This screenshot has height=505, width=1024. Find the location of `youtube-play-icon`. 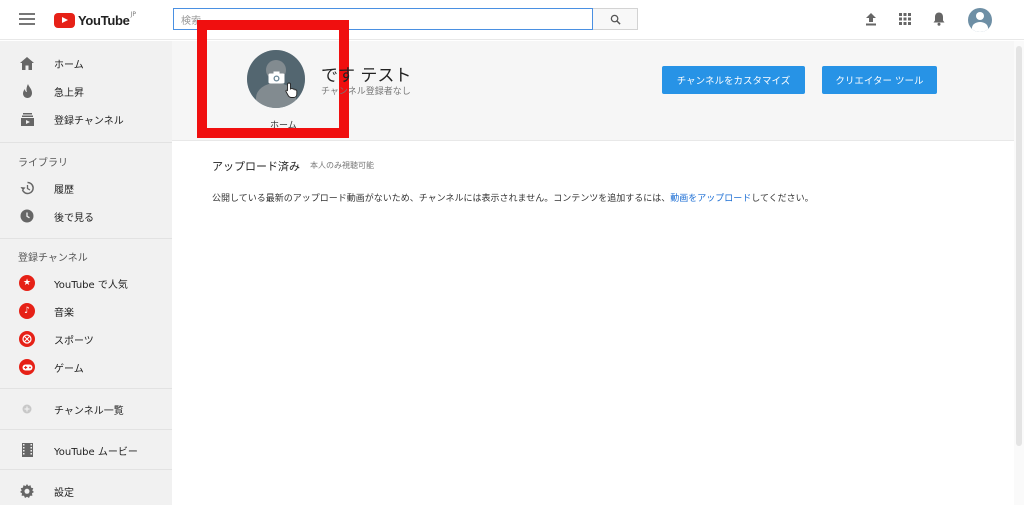

youtube-play-icon is located at coordinates (64, 20).